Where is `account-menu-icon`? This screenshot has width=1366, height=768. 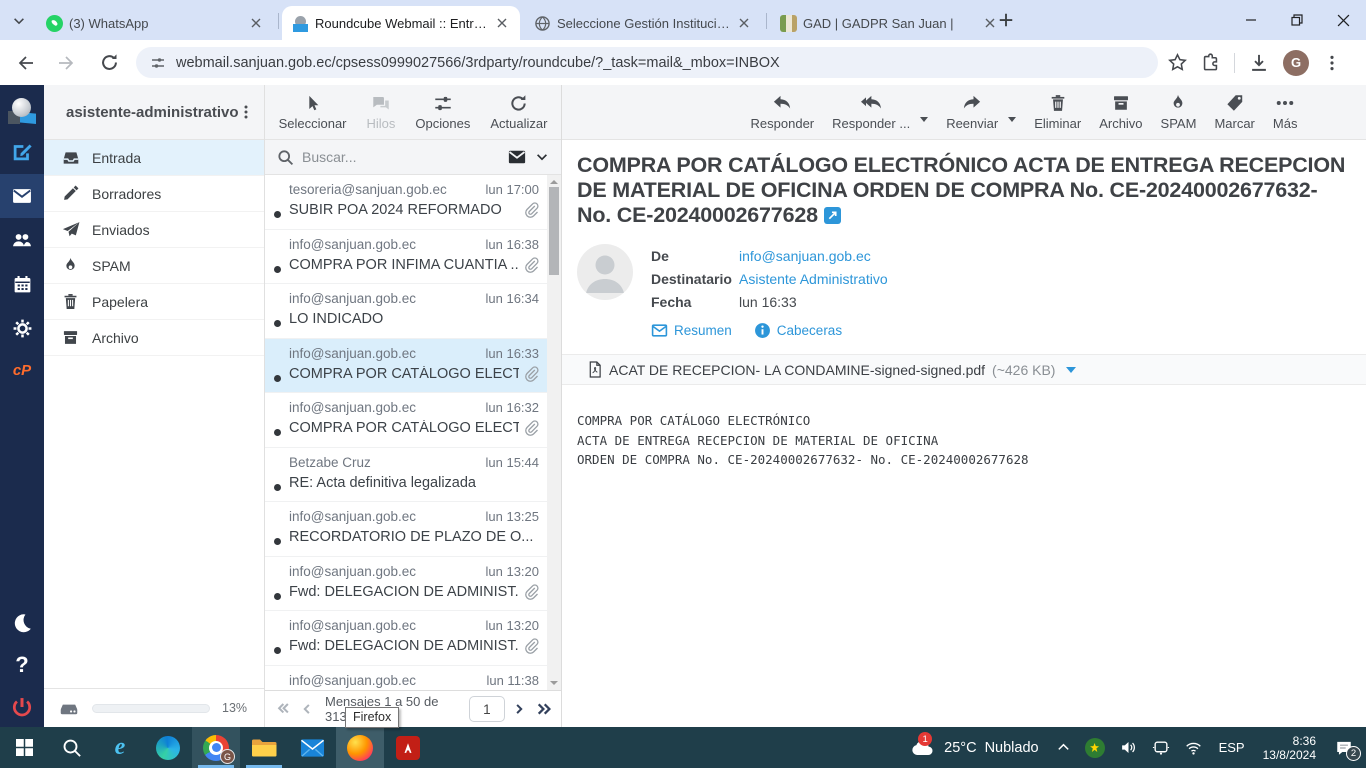
account-menu-icon is located at coordinates (246, 112).